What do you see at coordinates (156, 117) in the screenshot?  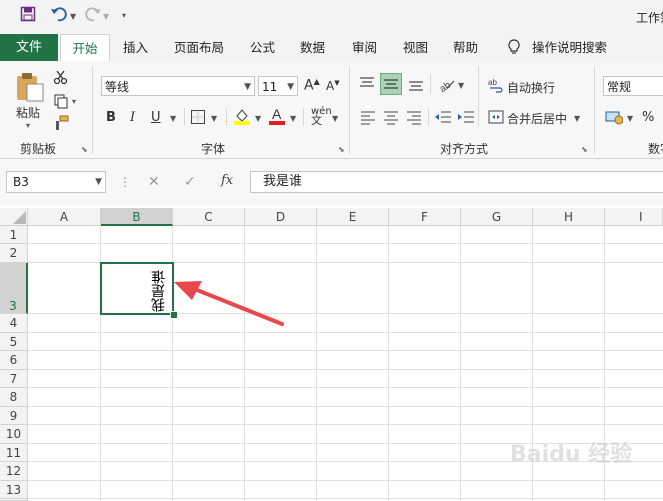 I see `underline-button: U` at bounding box center [156, 117].